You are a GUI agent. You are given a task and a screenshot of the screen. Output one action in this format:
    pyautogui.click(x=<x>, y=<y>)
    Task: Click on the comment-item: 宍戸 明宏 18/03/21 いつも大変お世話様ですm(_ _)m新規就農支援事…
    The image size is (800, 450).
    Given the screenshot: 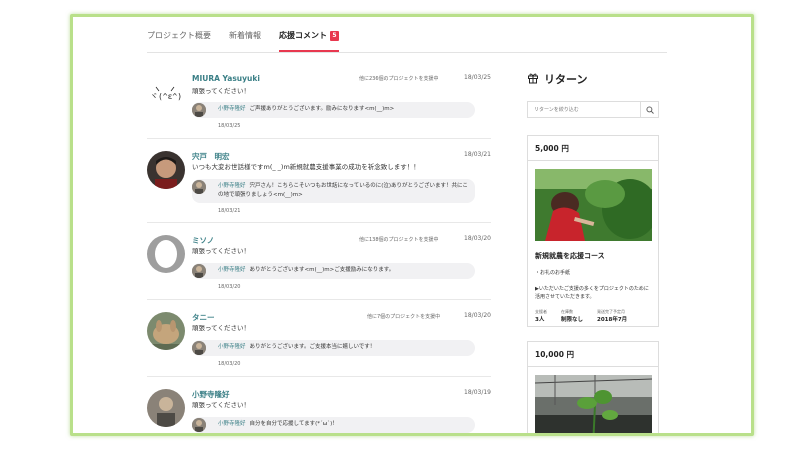 What is the action you would take?
    pyautogui.click(x=319, y=181)
    